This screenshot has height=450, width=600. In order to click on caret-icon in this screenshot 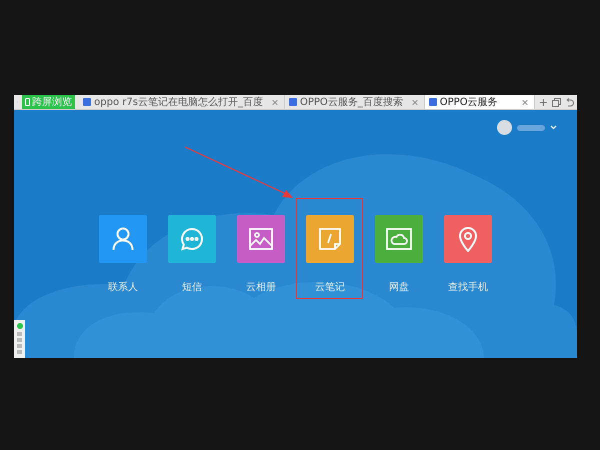, I will do `click(553, 127)`.